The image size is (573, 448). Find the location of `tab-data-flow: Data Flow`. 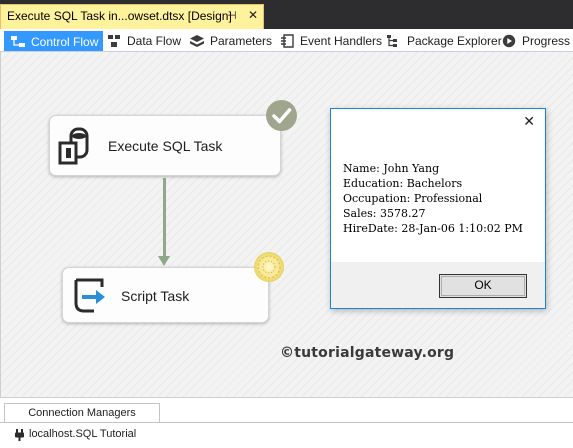

tab-data-flow: Data Flow is located at coordinates (143, 41).